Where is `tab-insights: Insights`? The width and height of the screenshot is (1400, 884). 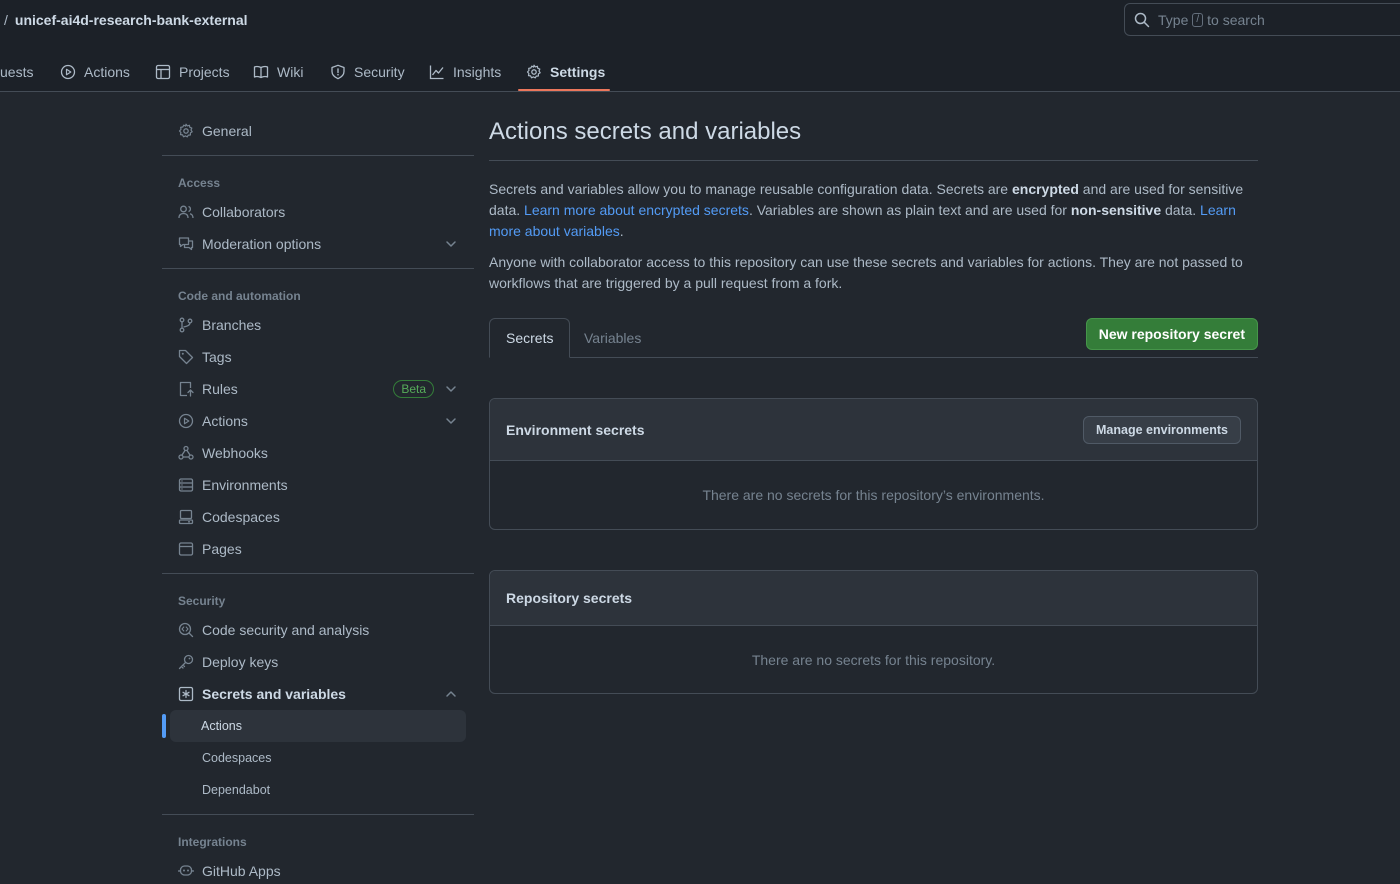 tab-insights: Insights is located at coordinates (465, 72).